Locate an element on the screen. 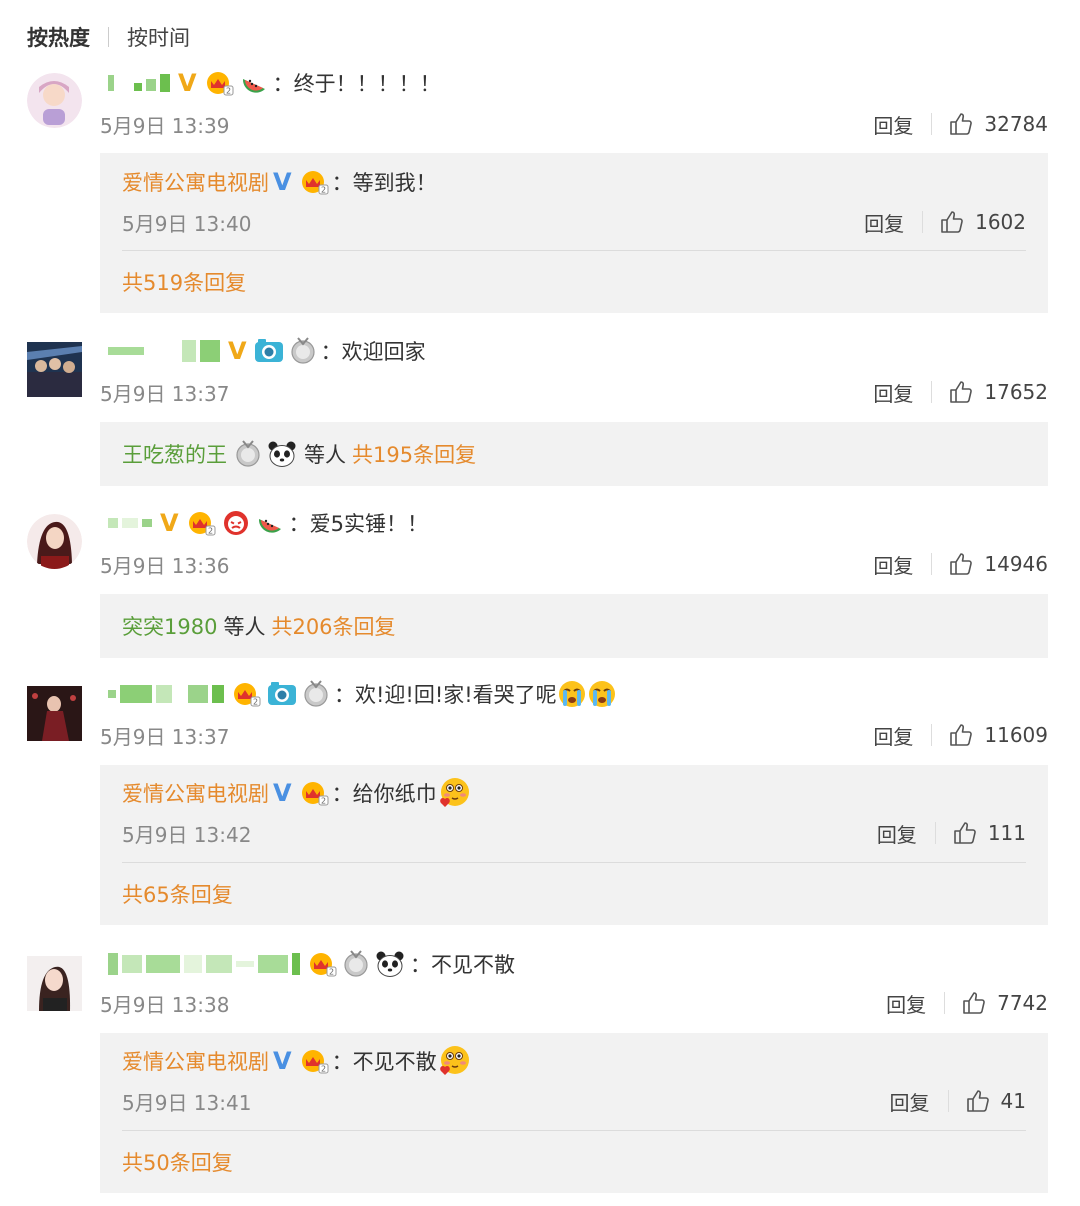  like-count: 111 is located at coordinates (1006, 833).